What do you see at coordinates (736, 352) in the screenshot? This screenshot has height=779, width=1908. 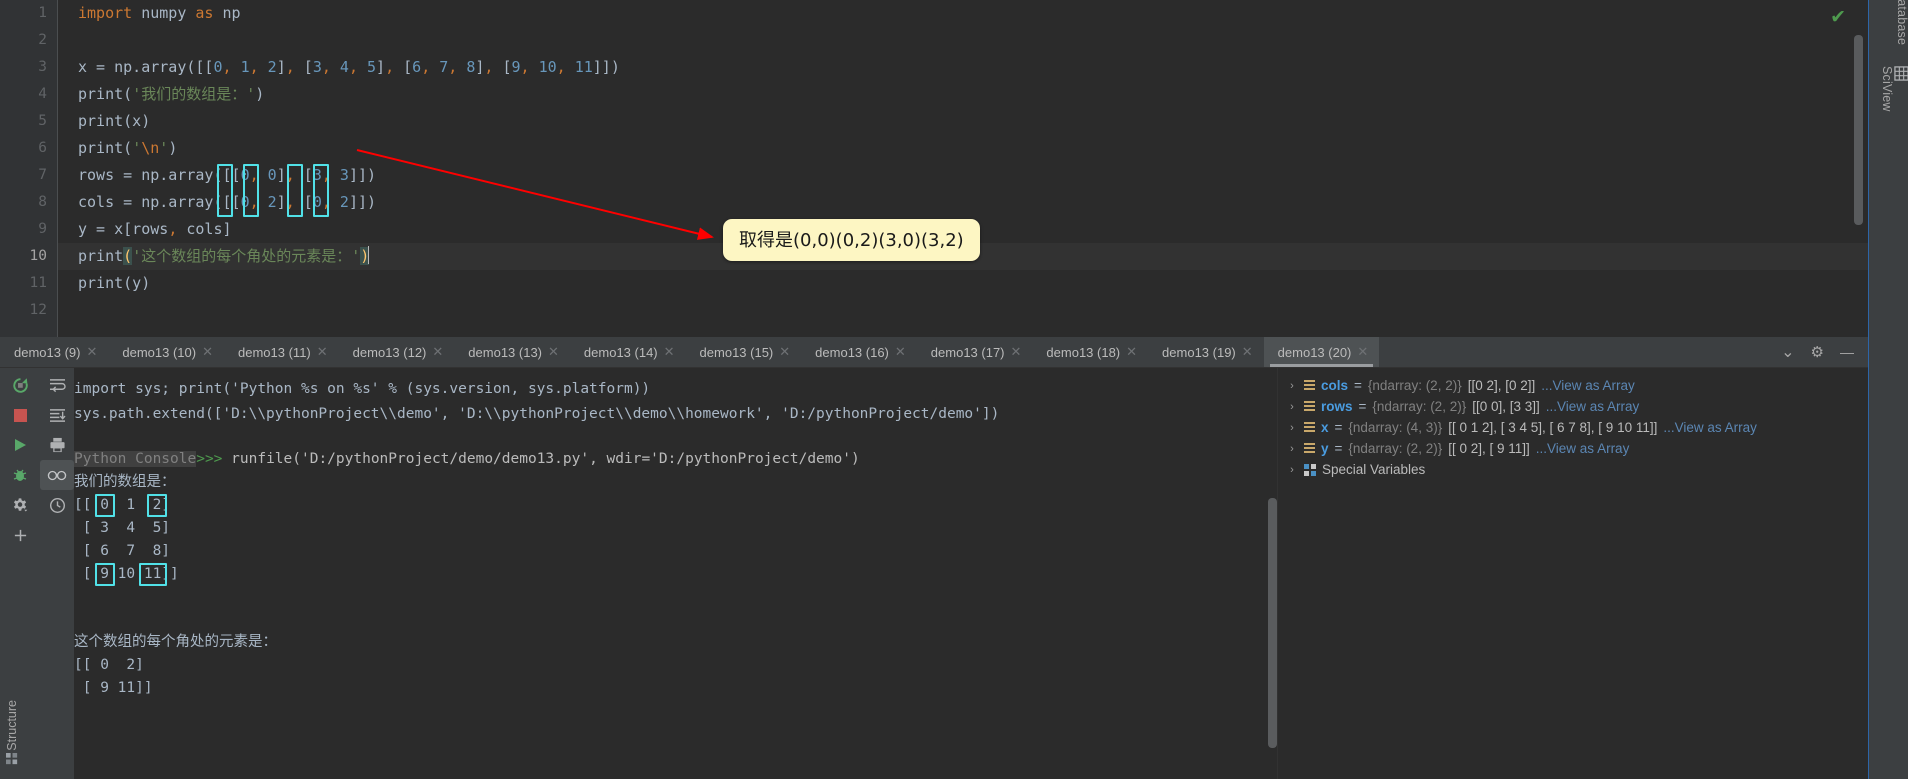 I see `console-tab-label: demo13 (15)` at bounding box center [736, 352].